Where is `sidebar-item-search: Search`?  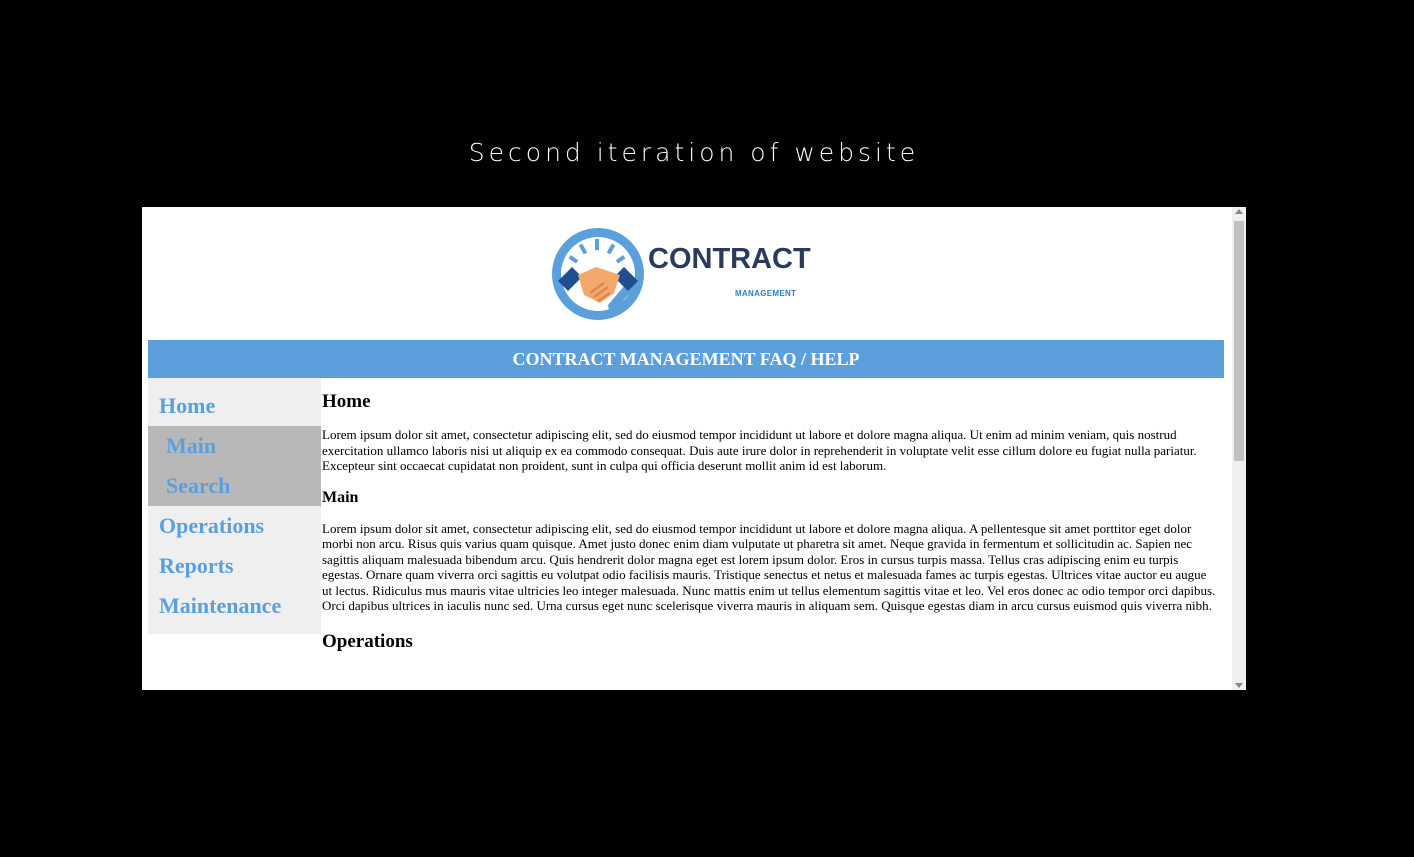
sidebar-item-search: Search is located at coordinates (234, 486).